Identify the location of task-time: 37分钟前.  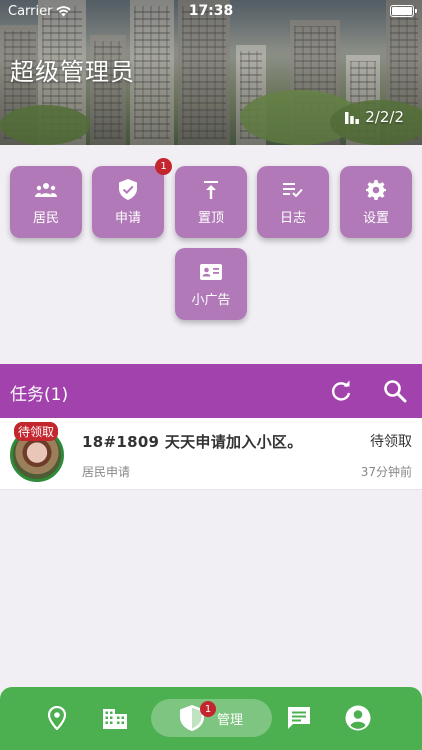
(386, 472).